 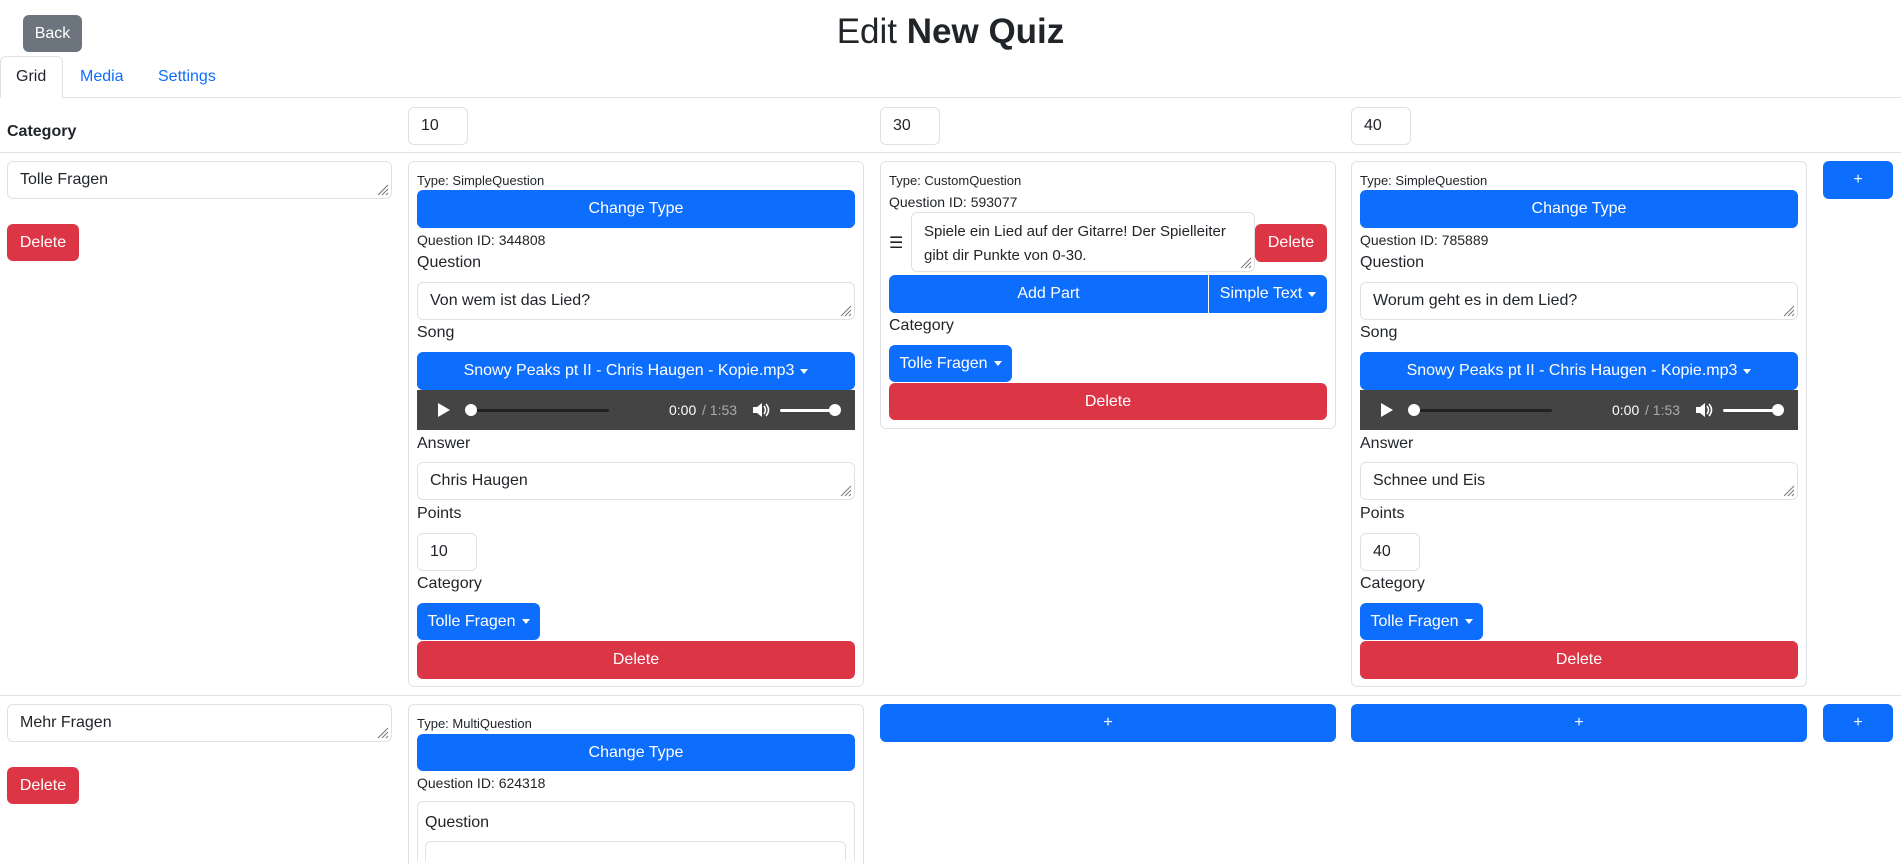 What do you see at coordinates (187, 77) in the screenshot?
I see `tab-settings: Settings` at bounding box center [187, 77].